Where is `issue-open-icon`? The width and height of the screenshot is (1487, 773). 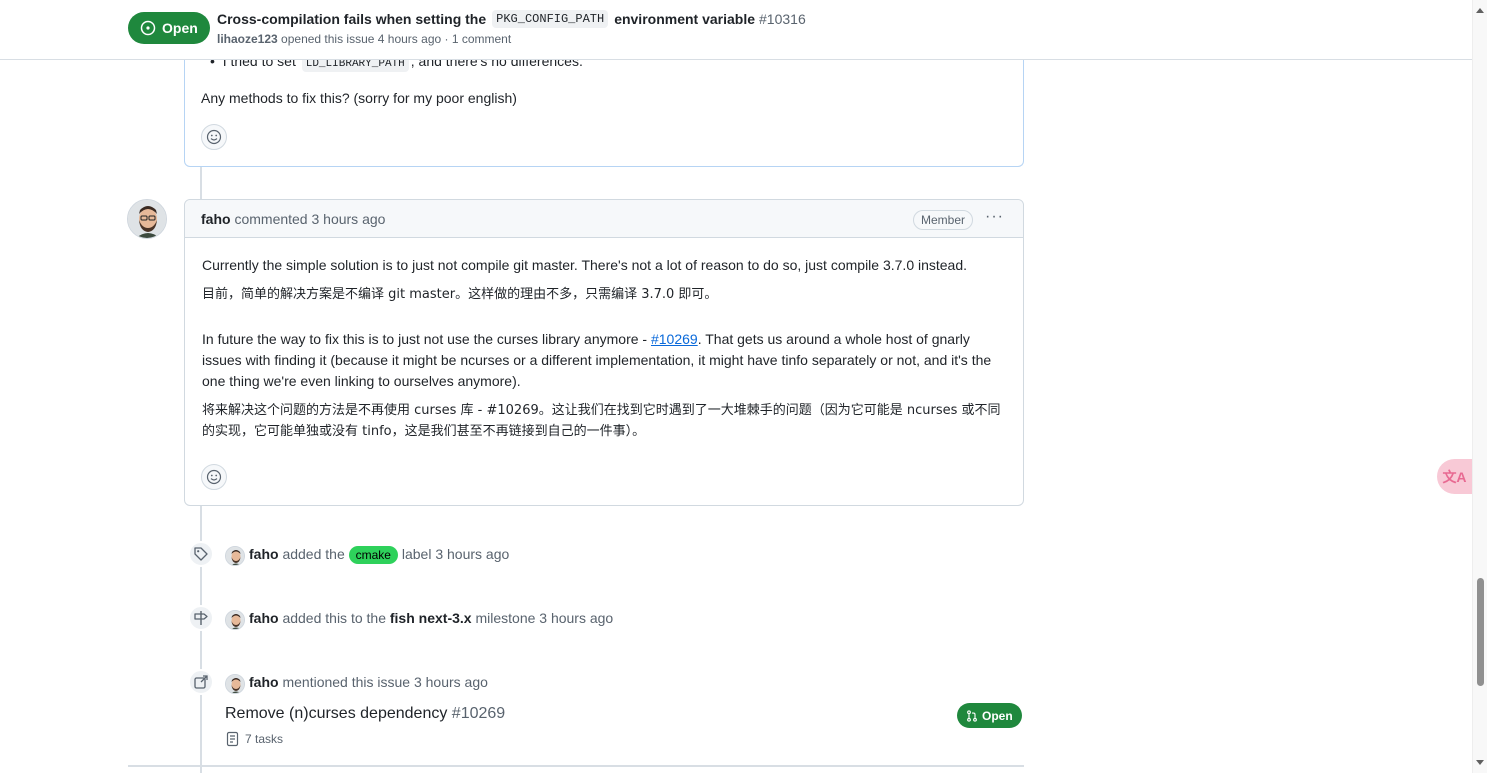
issue-open-icon is located at coordinates (148, 28).